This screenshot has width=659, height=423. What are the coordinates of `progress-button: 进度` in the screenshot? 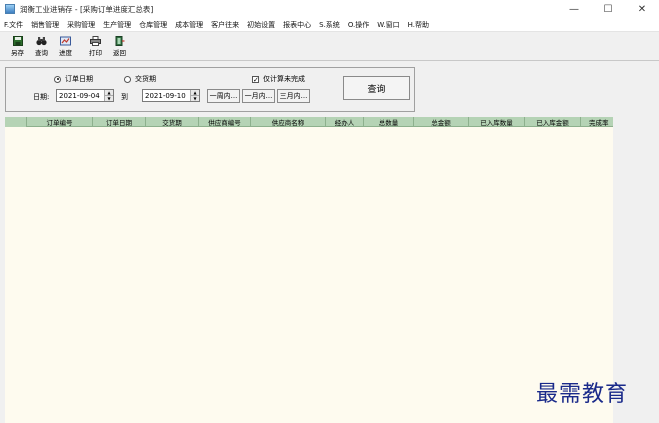 It's located at (65, 47).